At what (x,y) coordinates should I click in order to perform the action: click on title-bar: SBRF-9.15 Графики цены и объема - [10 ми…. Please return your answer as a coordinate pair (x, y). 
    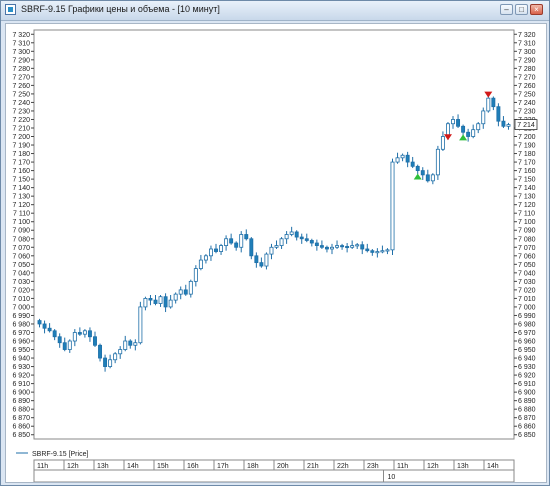
    Looking at the image, I should click on (275, 11).